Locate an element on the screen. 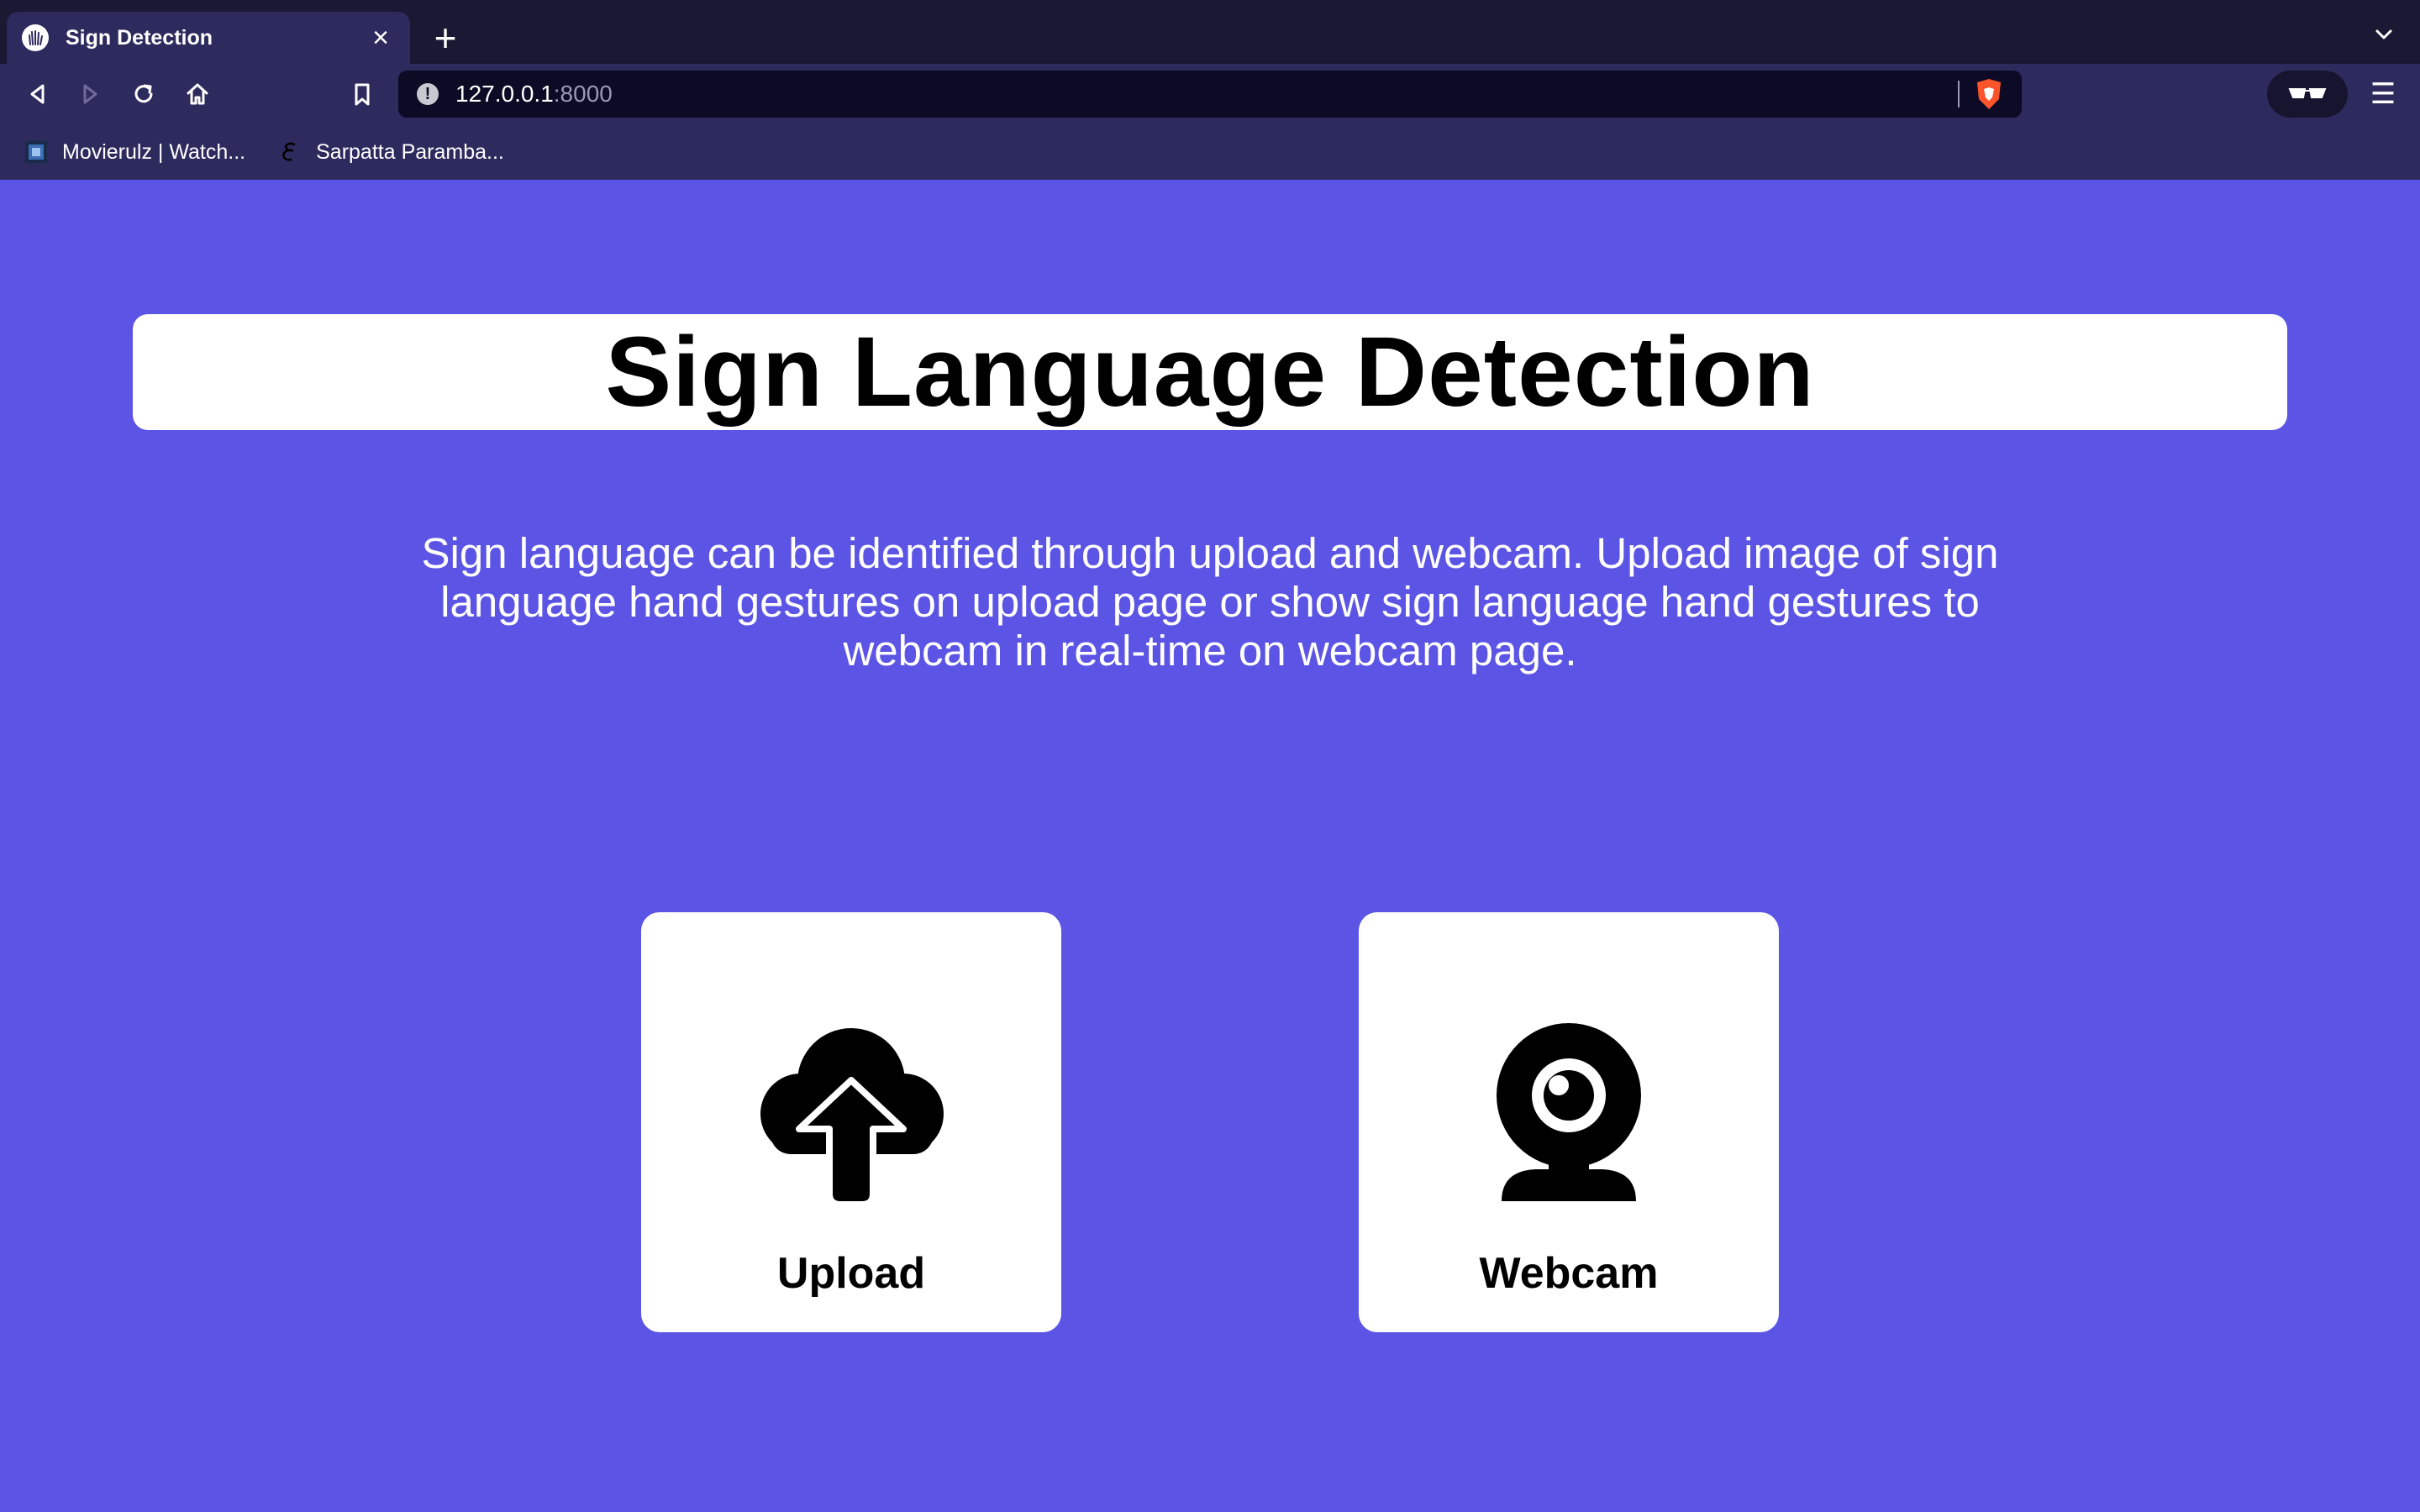 The height and width of the screenshot is (1512, 2420). tab-sign-detection: Sign Detection × is located at coordinates (208, 38).